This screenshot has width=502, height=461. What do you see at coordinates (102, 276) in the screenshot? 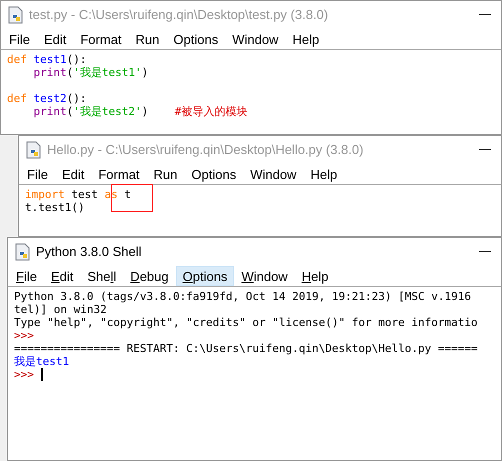
I see `menu-item: Shell` at bounding box center [102, 276].